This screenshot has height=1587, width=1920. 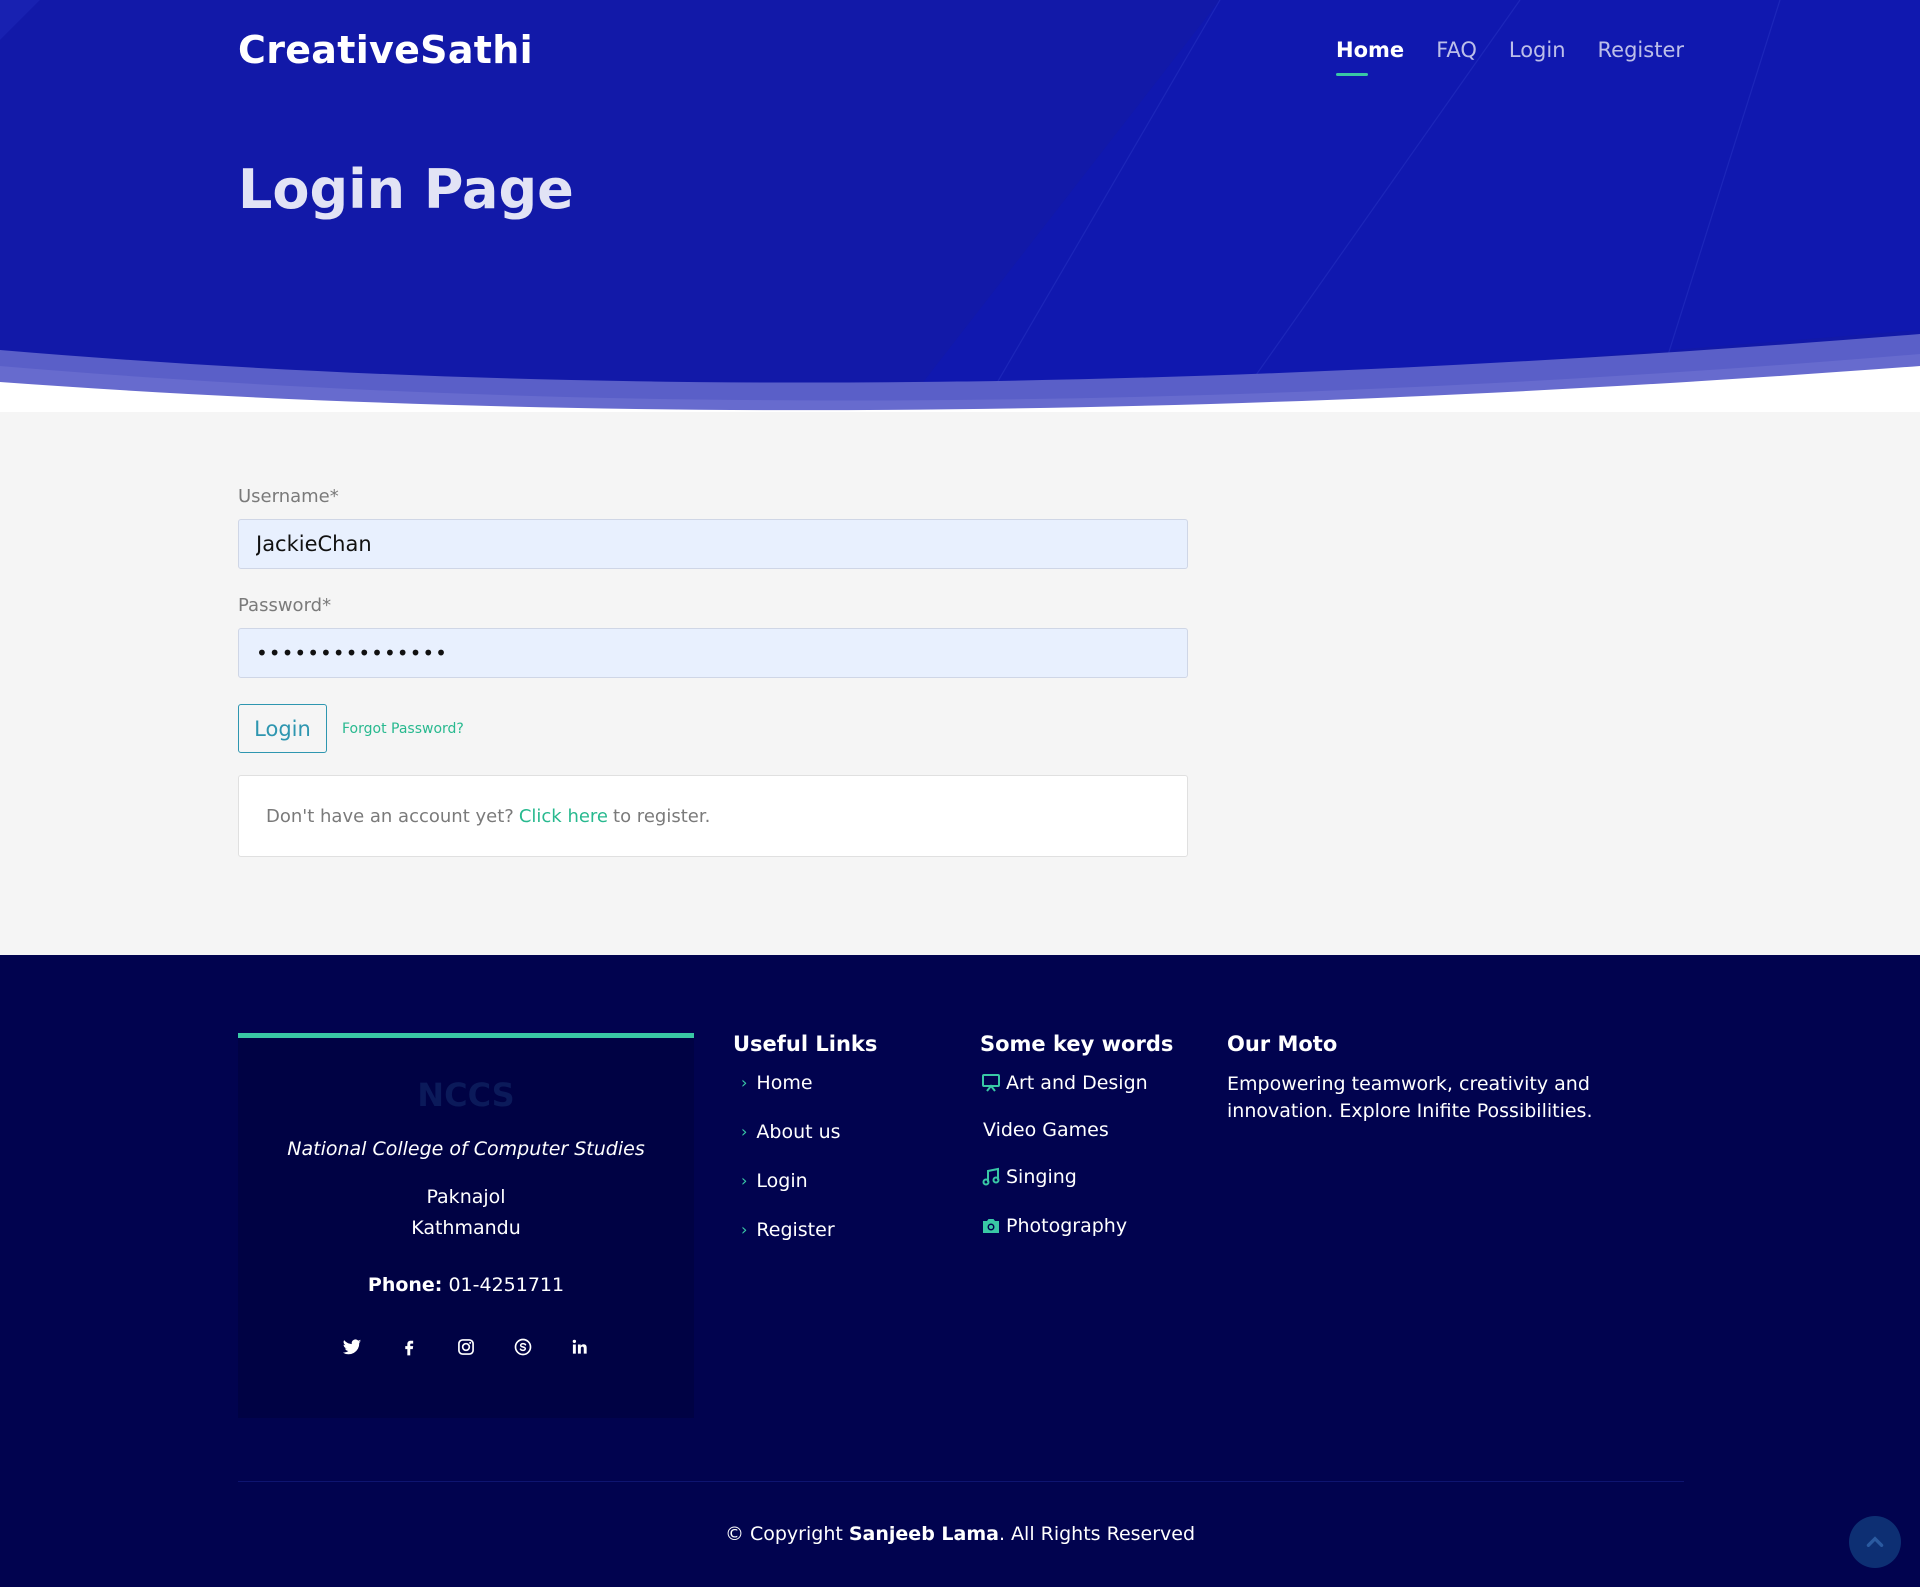 I want to click on skype-icon, so click(x=523, y=1346).